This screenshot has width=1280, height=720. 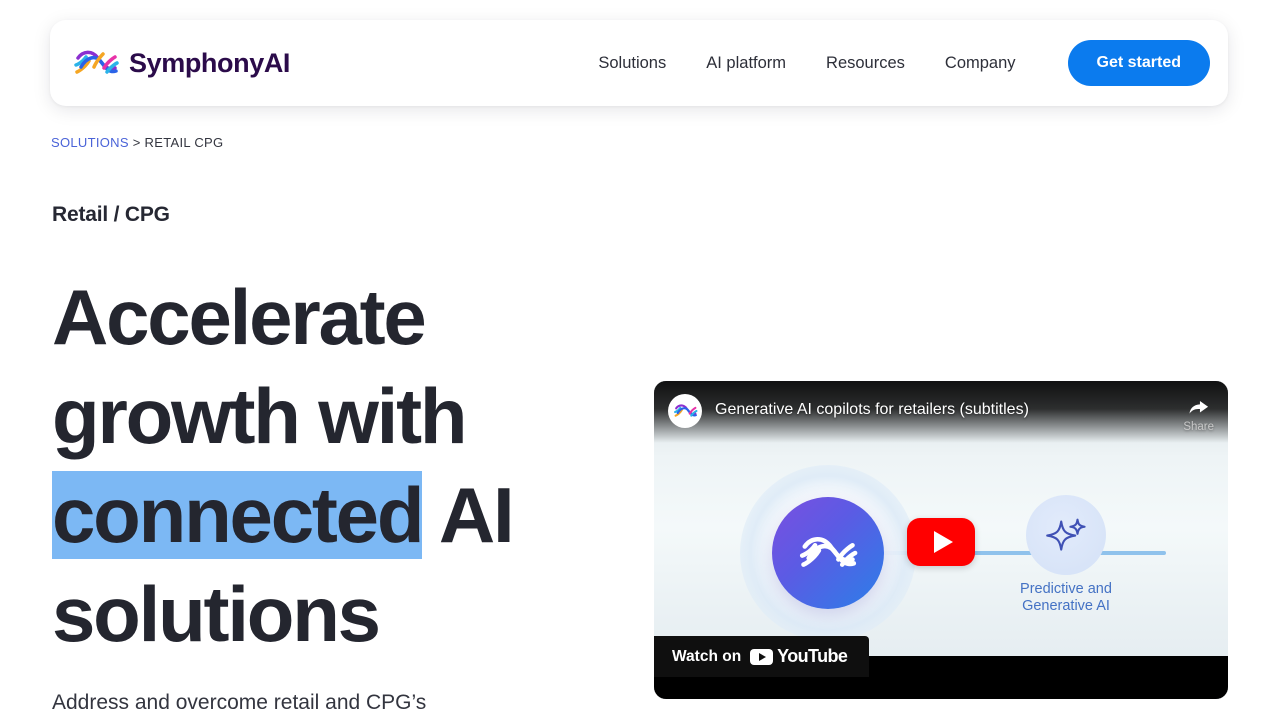 I want to click on nav-item-solutions: Solutions, so click(x=632, y=63).